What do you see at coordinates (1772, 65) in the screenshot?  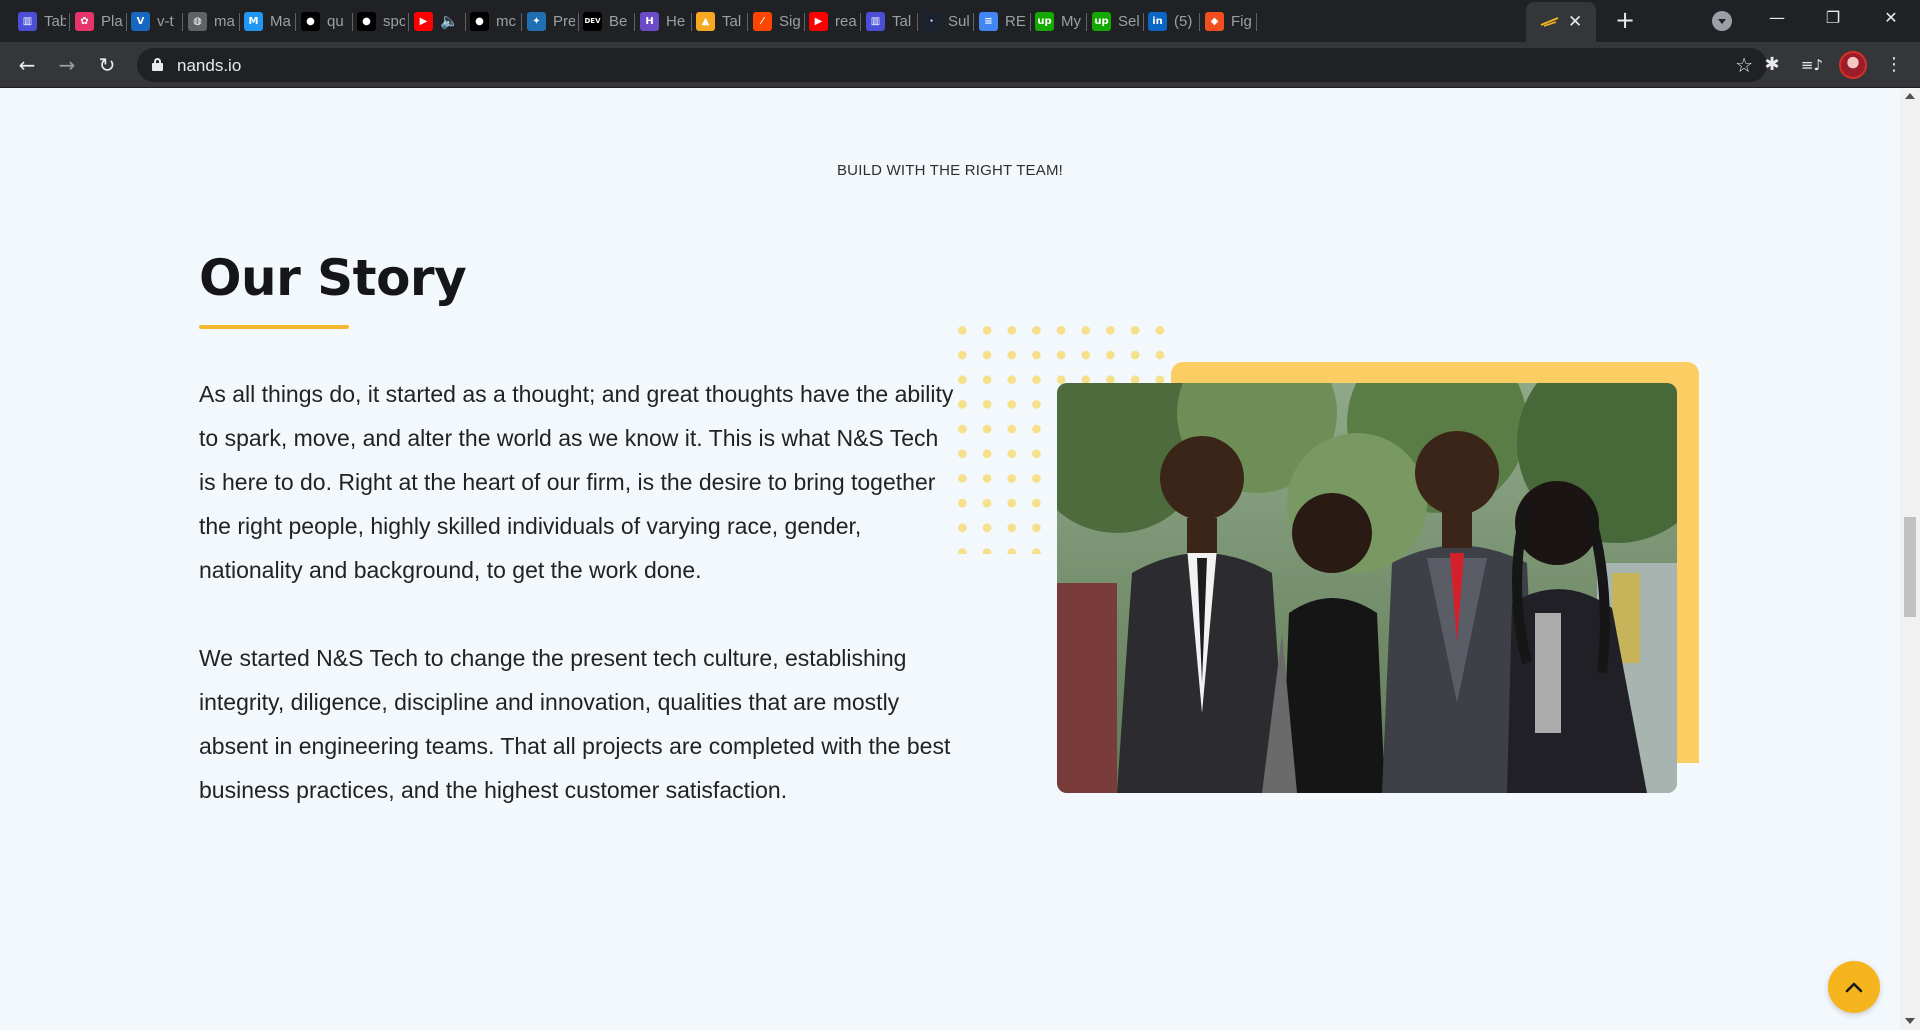 I see `extensions-icon: ✱` at bounding box center [1772, 65].